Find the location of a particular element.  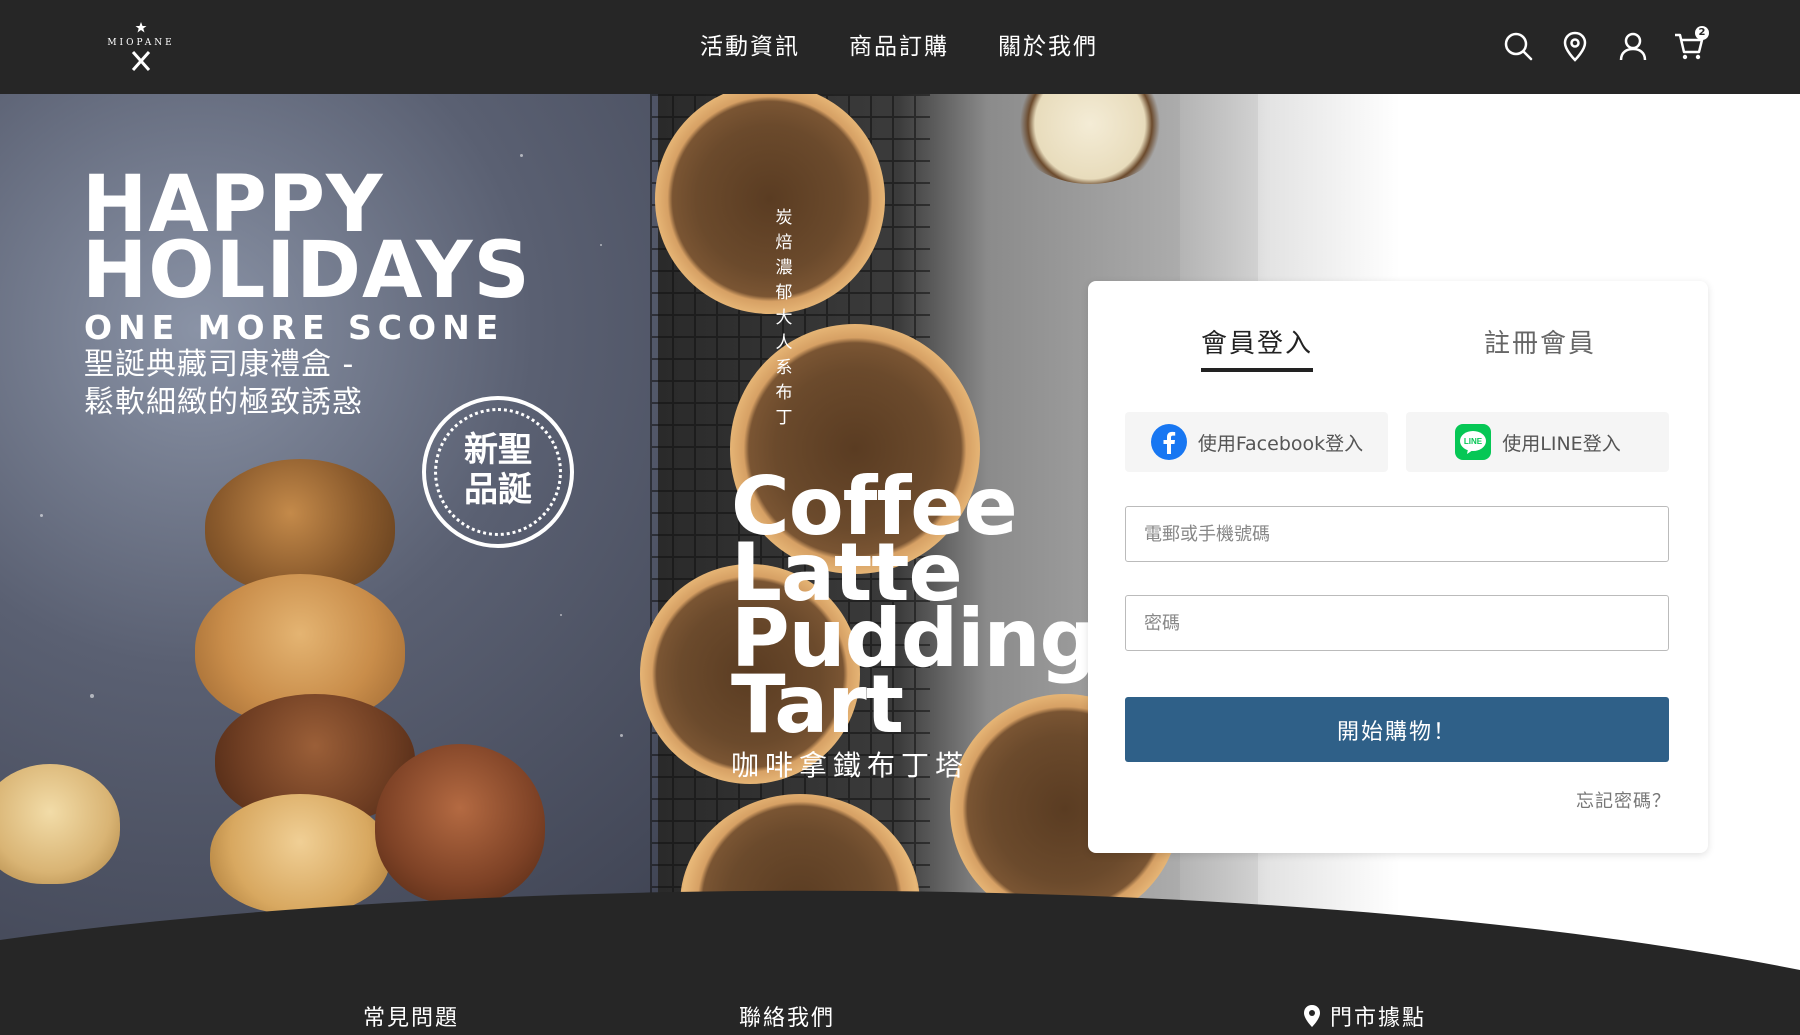

facebook-login-label: 使用Facebook登入 is located at coordinates (1280, 443).